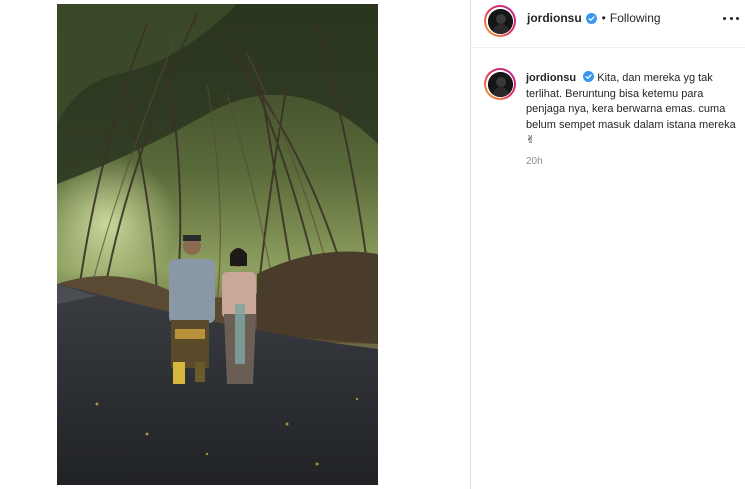  What do you see at coordinates (551, 78) in the screenshot?
I see `caption-username-link: jordionsu` at bounding box center [551, 78].